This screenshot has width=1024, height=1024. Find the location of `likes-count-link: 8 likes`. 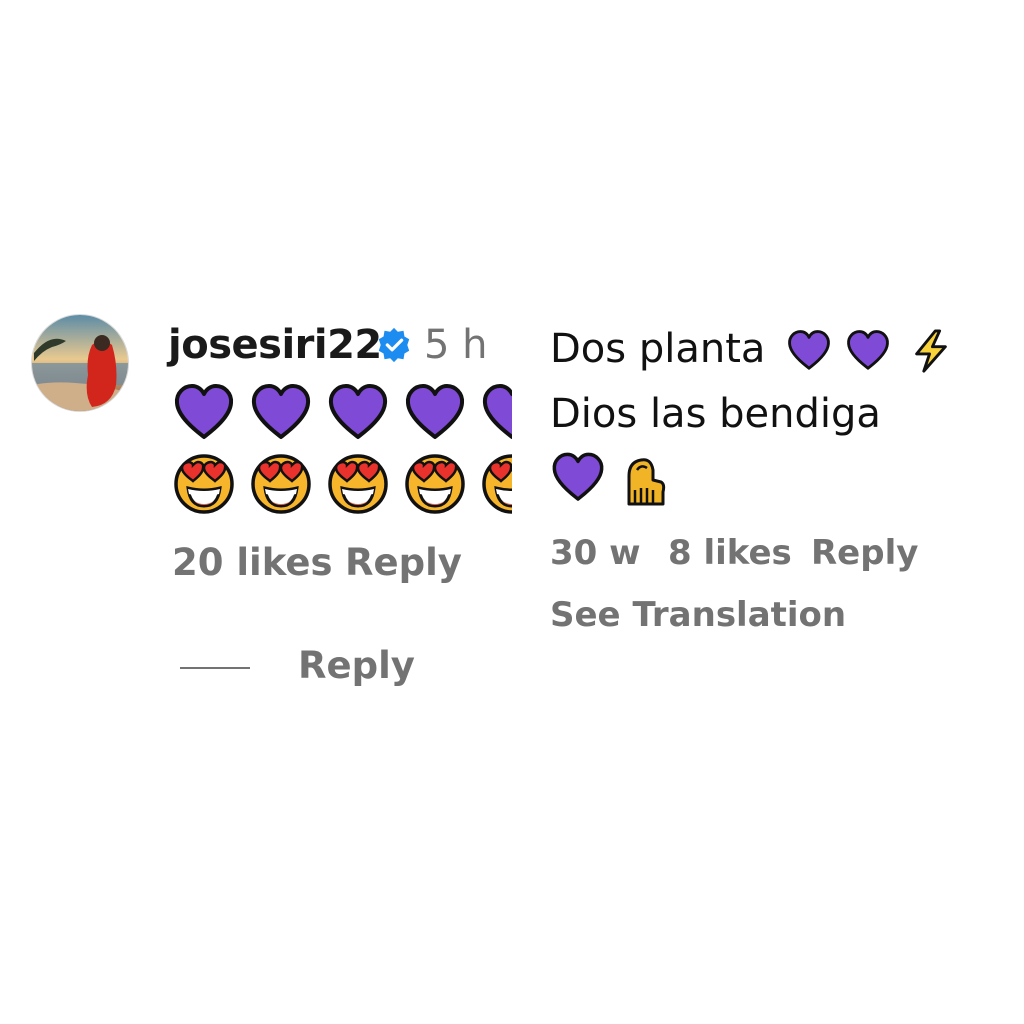

likes-count-link: 8 likes is located at coordinates (730, 553).